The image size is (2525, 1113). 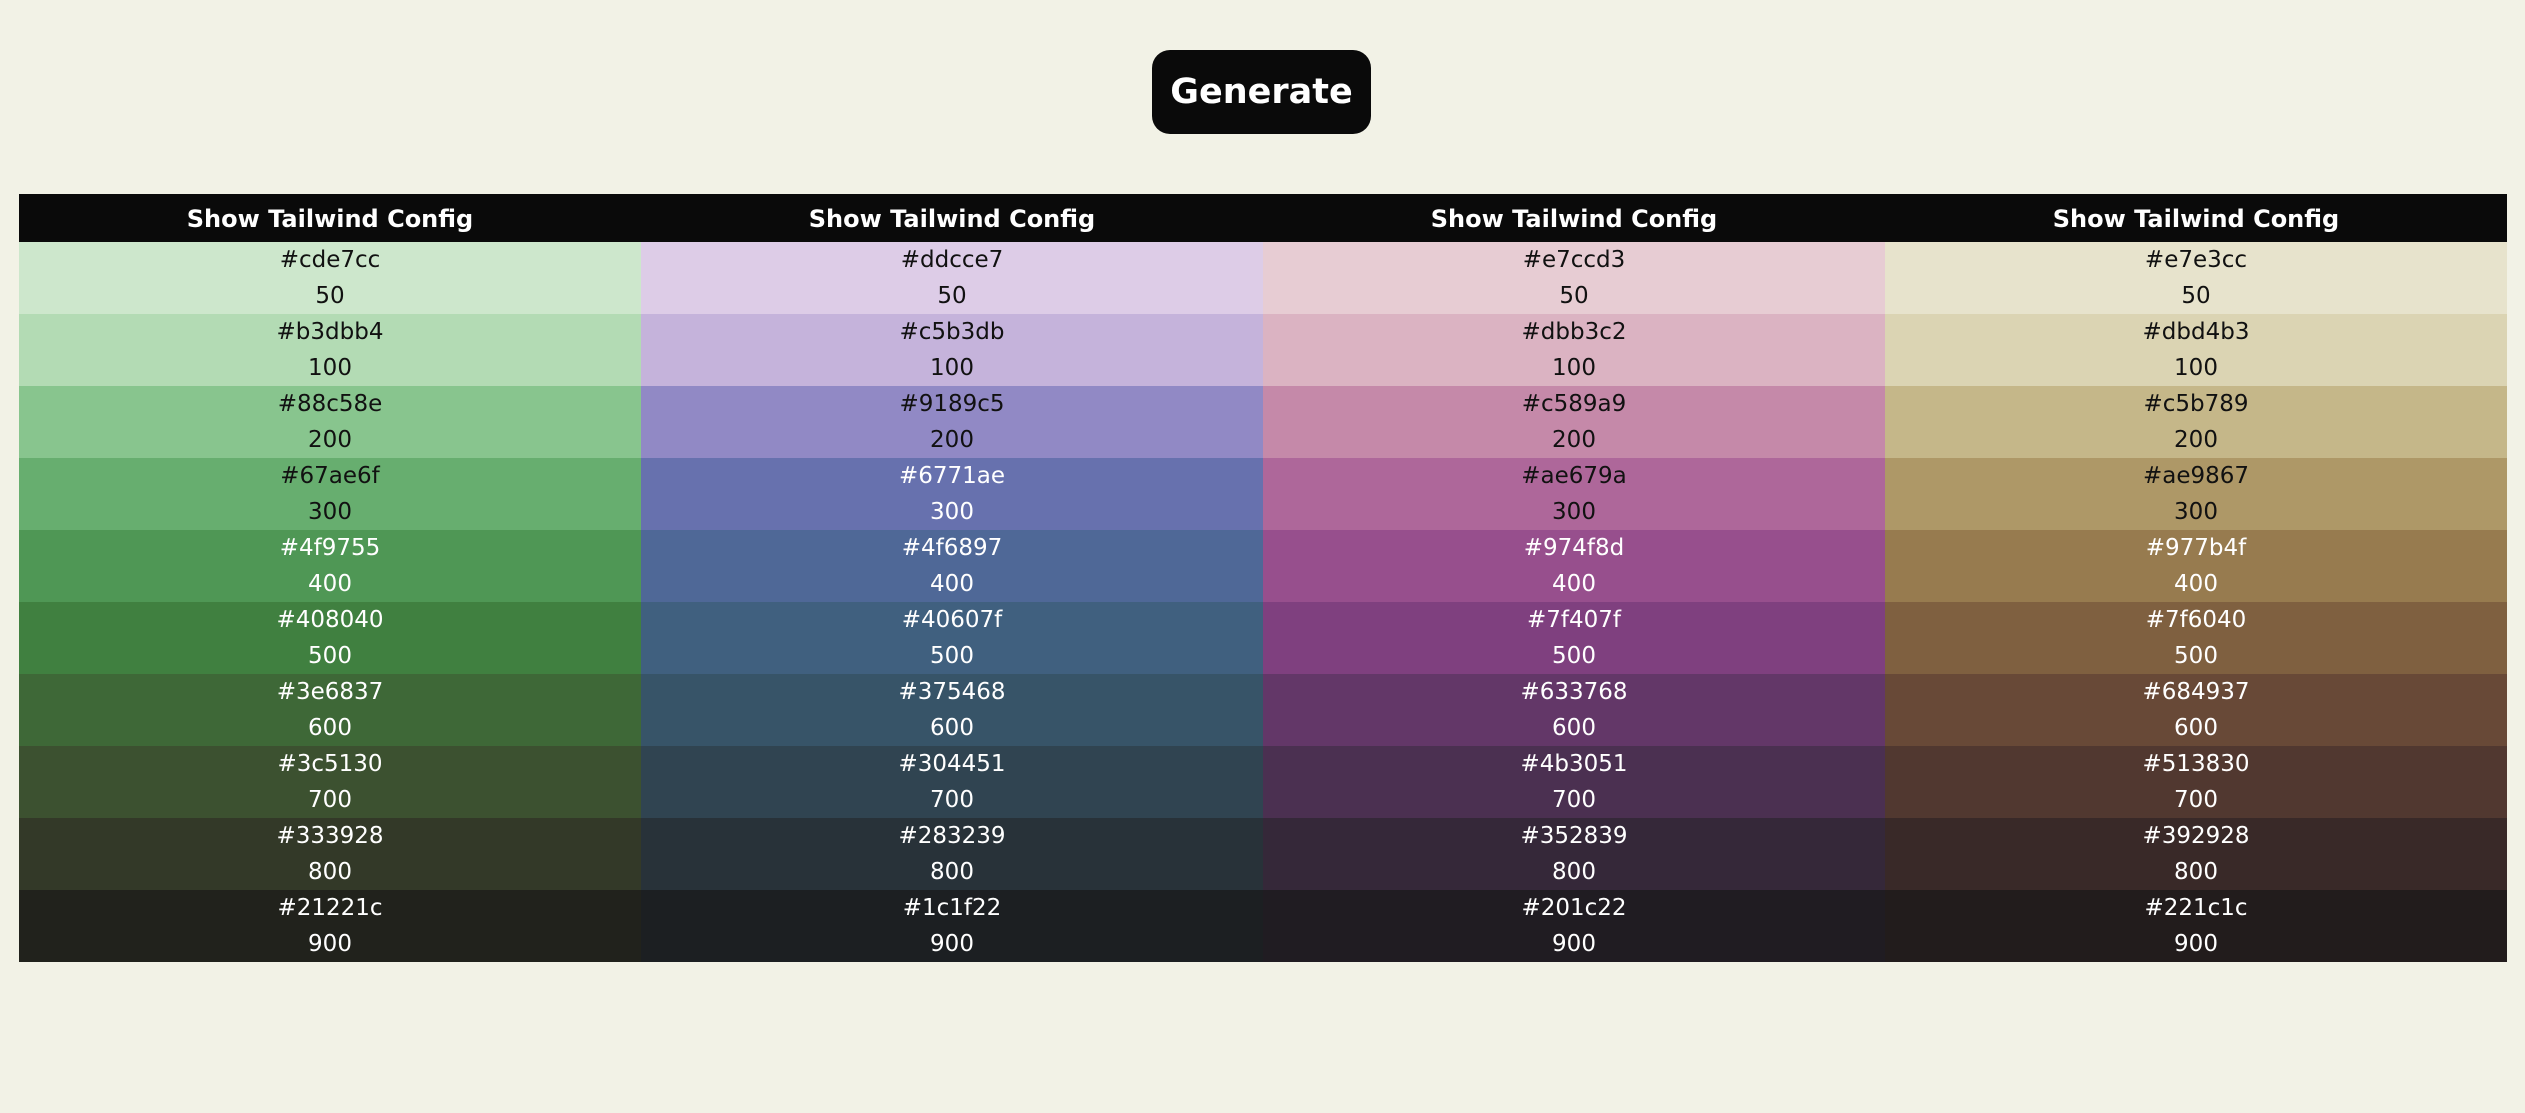 What do you see at coordinates (952, 278) in the screenshot?
I see `color-swatch: #ddcce7 50` at bounding box center [952, 278].